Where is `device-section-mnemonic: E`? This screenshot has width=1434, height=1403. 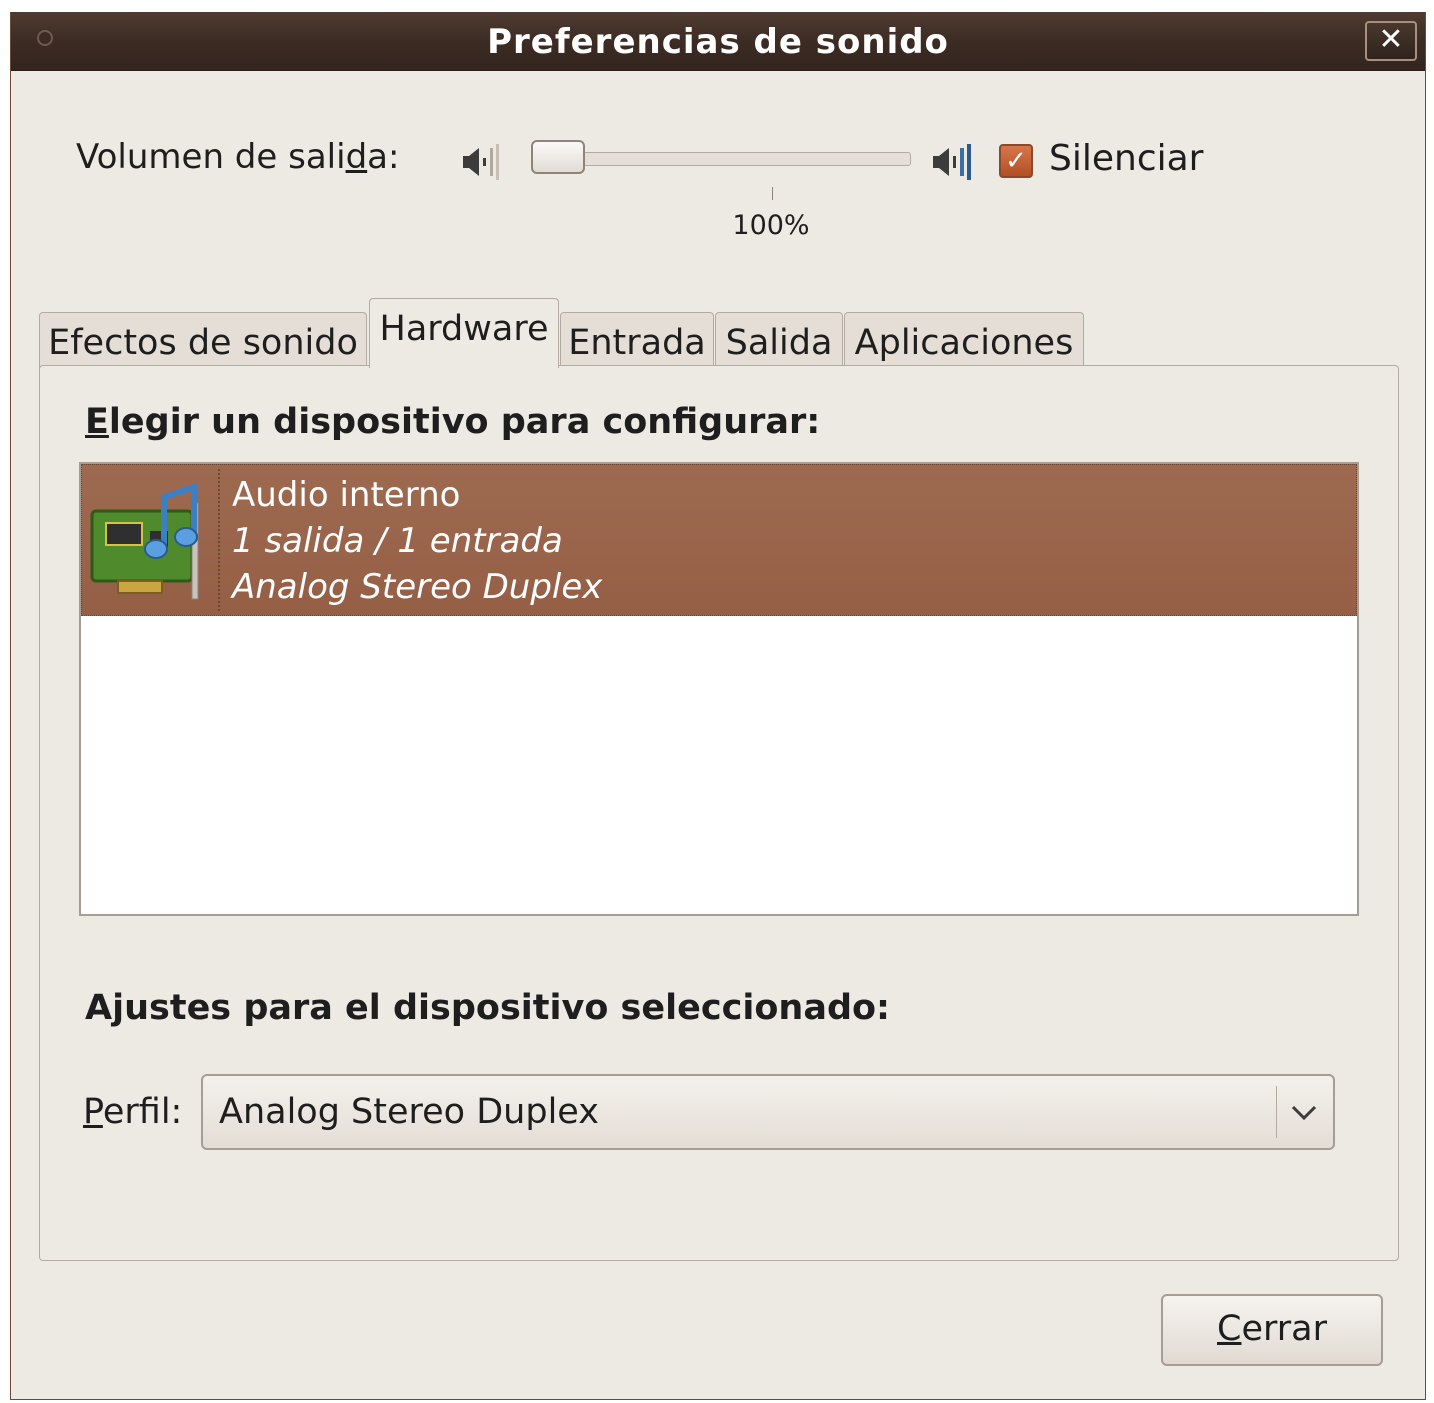 device-section-mnemonic: E is located at coordinates (97, 422).